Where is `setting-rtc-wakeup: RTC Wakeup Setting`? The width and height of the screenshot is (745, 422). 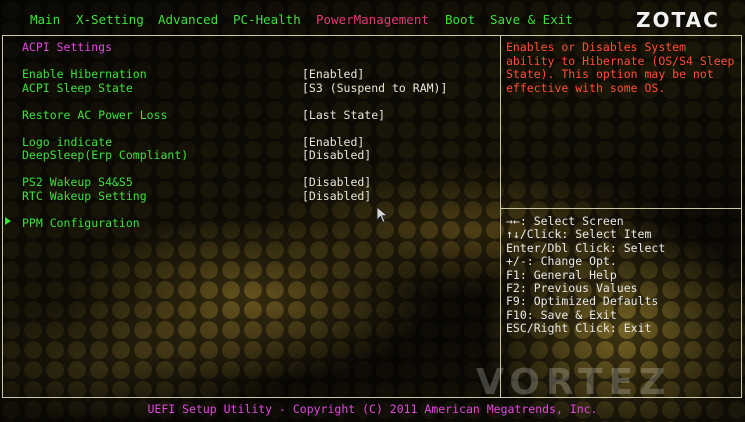 setting-rtc-wakeup: RTC Wakeup Setting is located at coordinates (84, 196).